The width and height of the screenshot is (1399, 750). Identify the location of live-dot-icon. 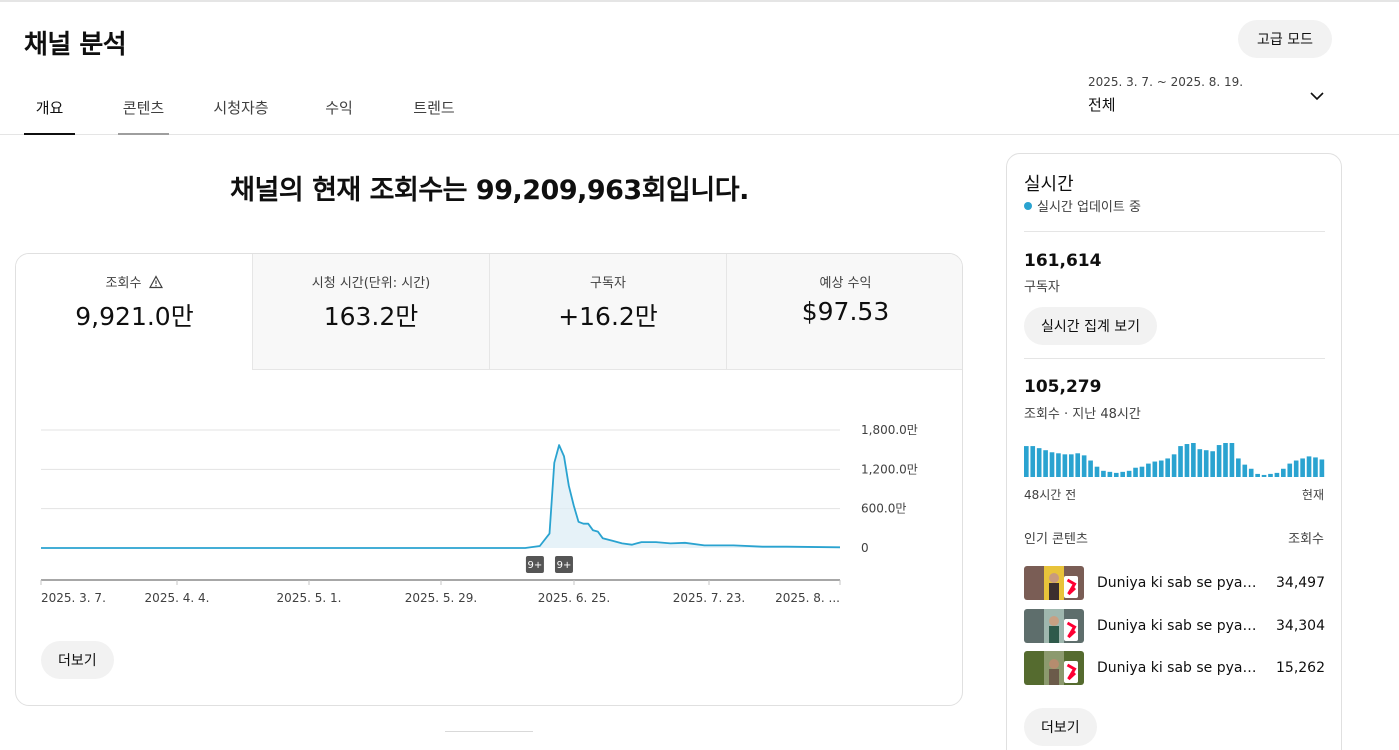
(1028, 206).